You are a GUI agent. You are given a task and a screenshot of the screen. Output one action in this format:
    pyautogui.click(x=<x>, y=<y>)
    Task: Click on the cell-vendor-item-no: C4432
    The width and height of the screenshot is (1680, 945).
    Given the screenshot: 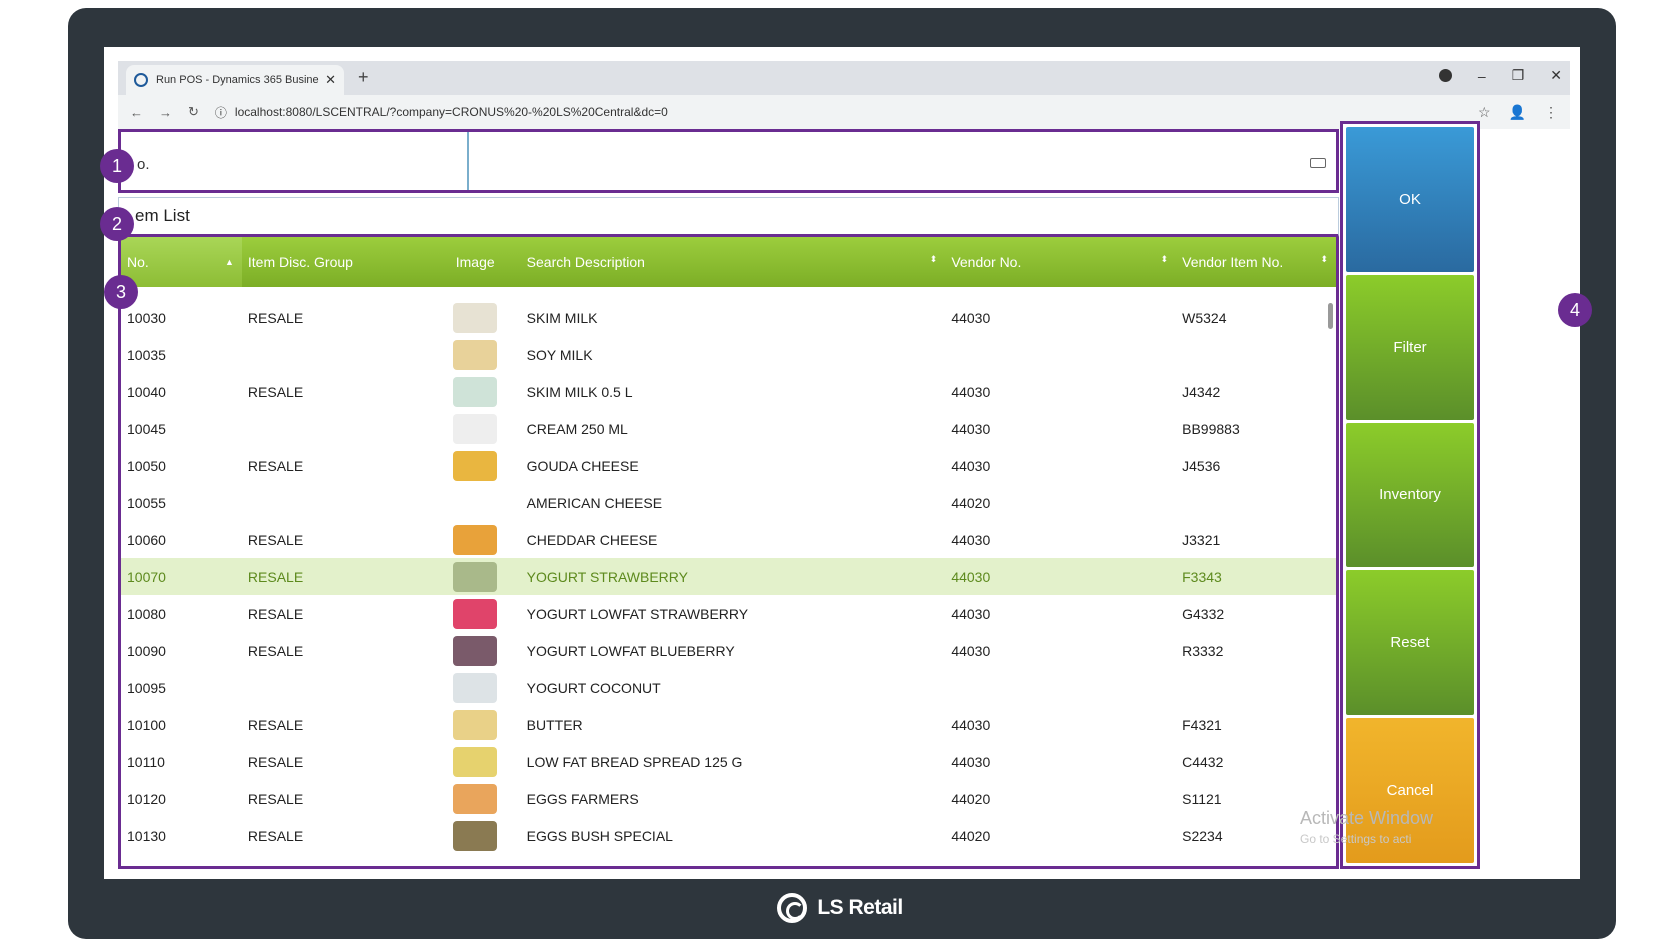 What is the action you would take?
    pyautogui.click(x=1203, y=761)
    